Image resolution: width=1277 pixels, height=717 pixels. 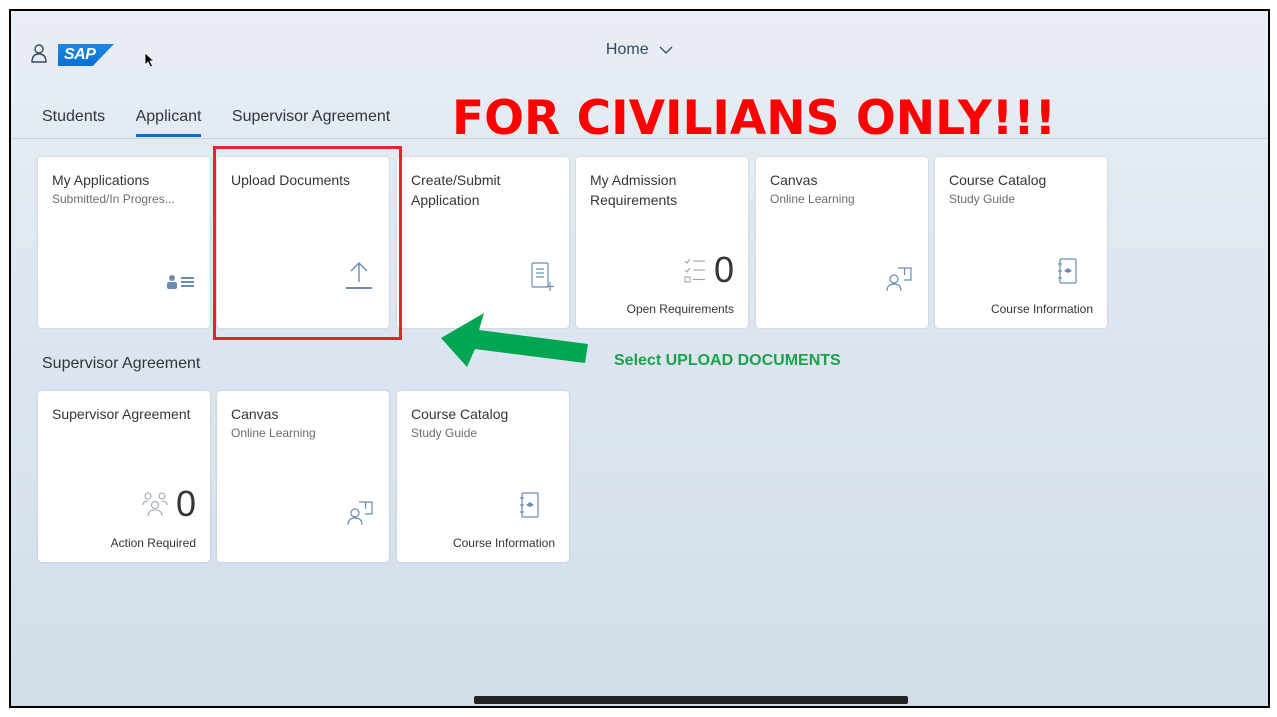 I want to click on applicant-icon, so click(x=180, y=282).